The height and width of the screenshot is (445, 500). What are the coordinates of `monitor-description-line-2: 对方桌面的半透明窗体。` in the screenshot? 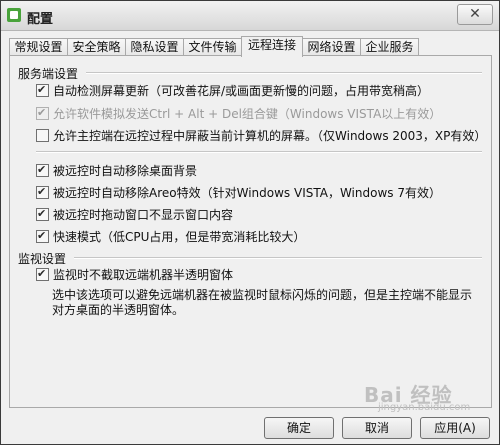 It's located at (118, 310).